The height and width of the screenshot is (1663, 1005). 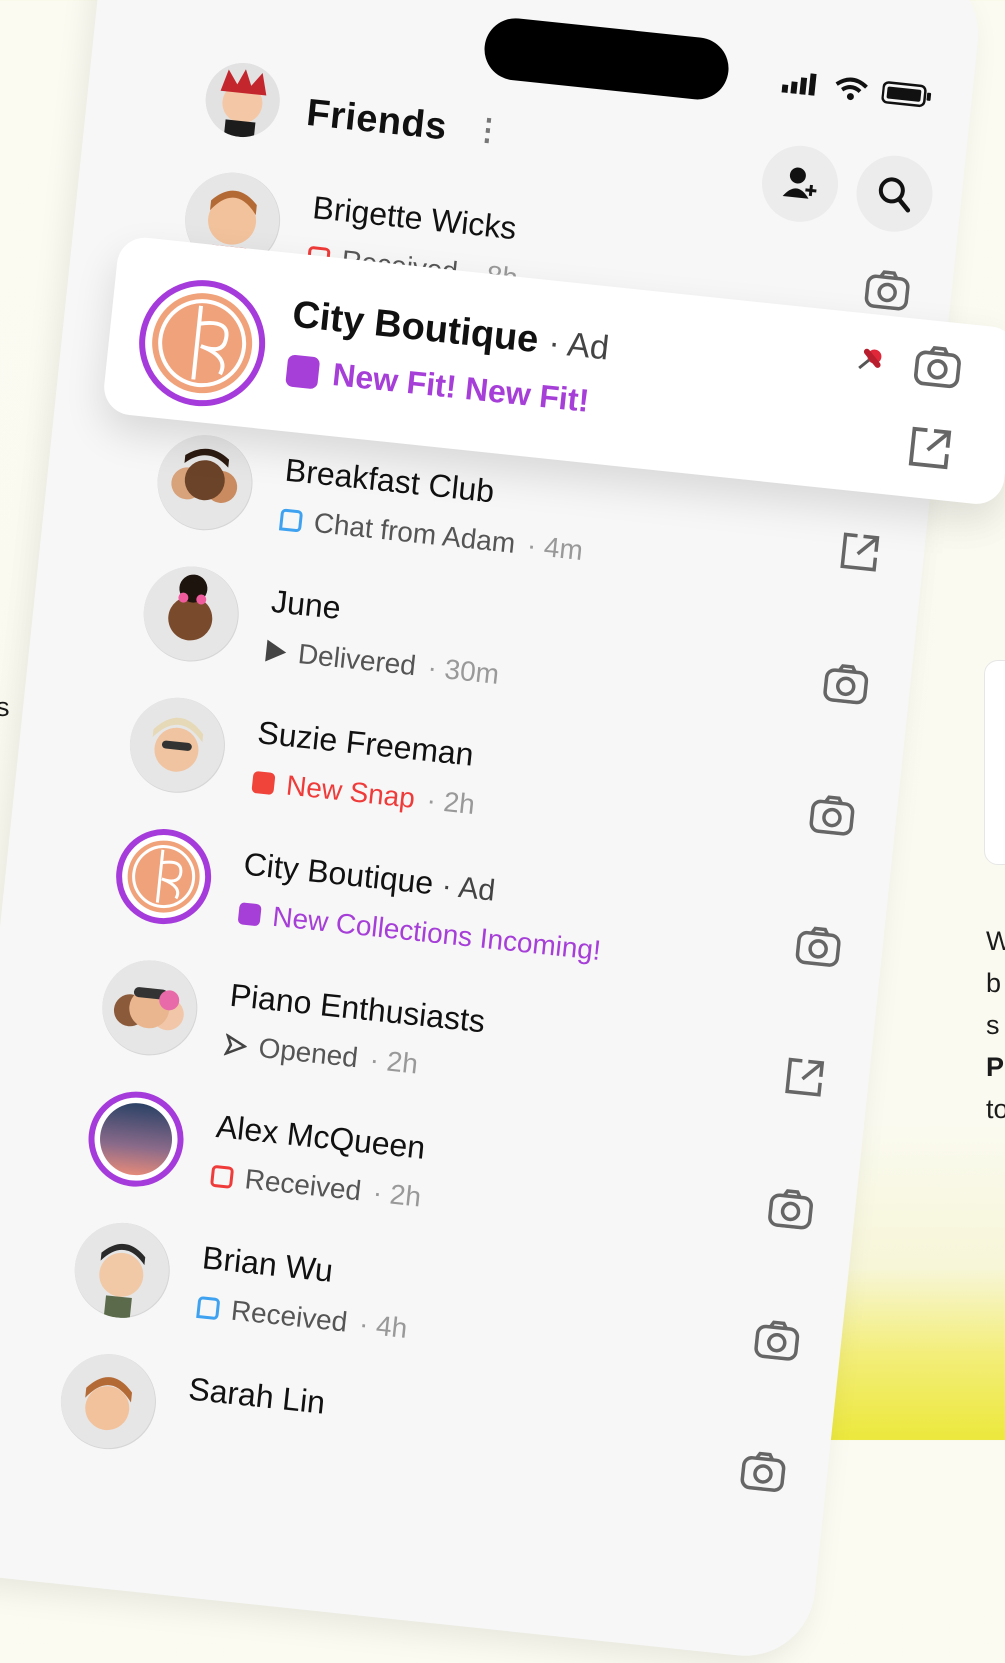 I want to click on side-card, so click(x=994, y=762).